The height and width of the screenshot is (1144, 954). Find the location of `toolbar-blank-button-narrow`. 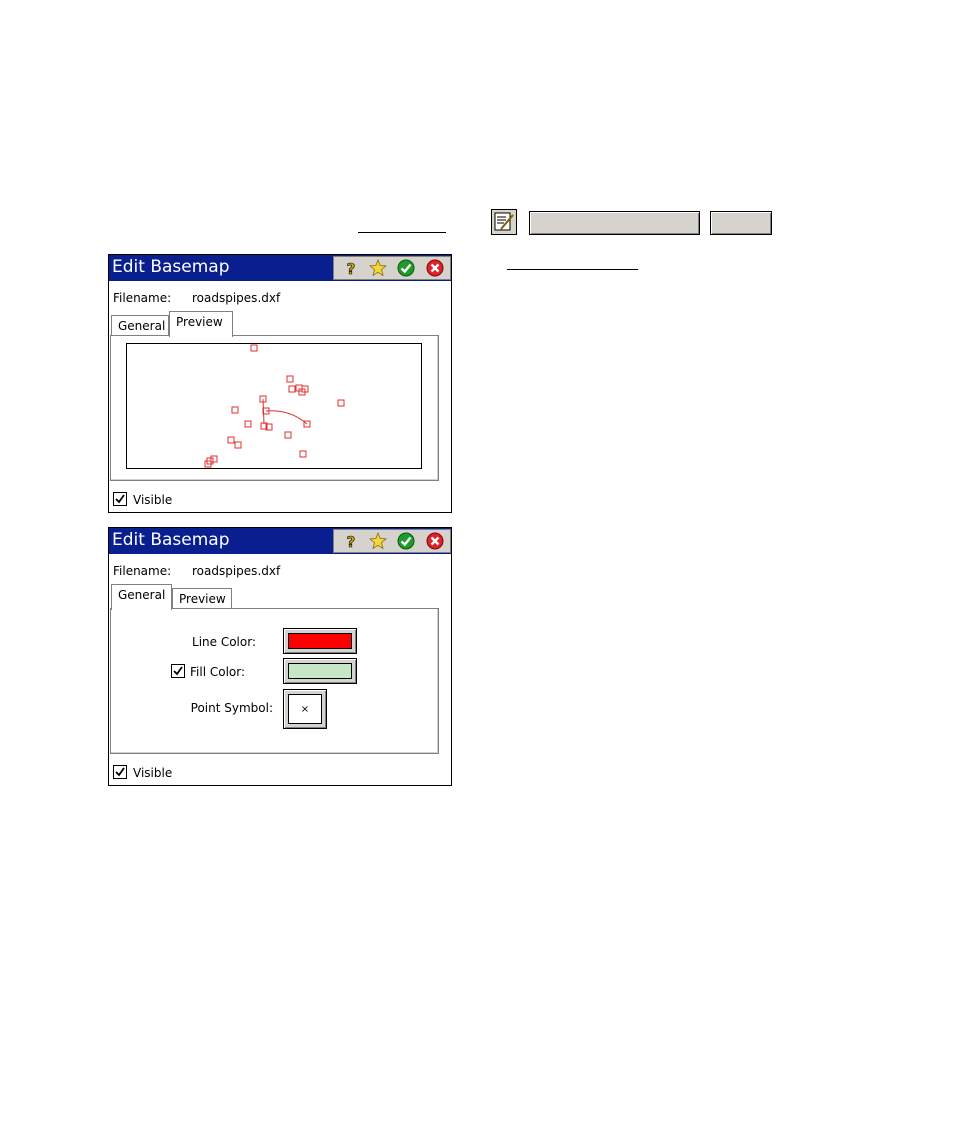

toolbar-blank-button-narrow is located at coordinates (741, 223).